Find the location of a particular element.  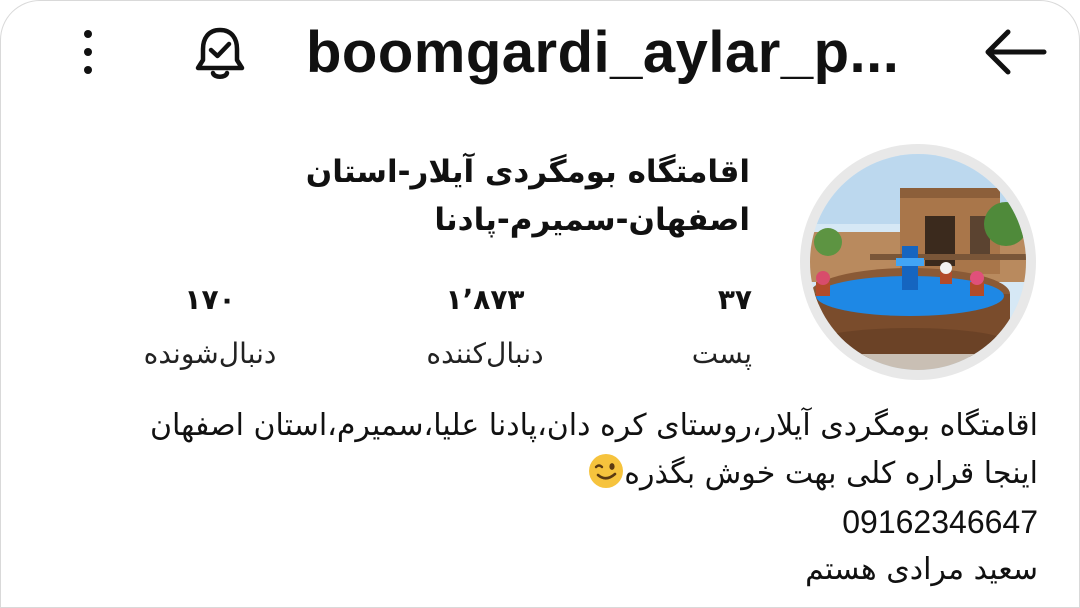

following-label: دنبال‌شونده is located at coordinates (210, 353).